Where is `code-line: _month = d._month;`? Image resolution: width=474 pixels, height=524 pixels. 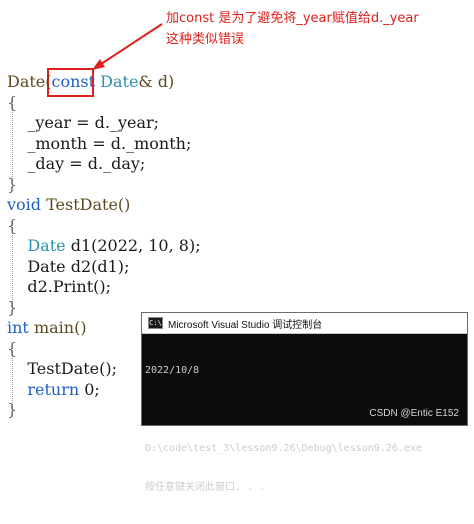
code-line: _month = d._month; is located at coordinates (99, 143).